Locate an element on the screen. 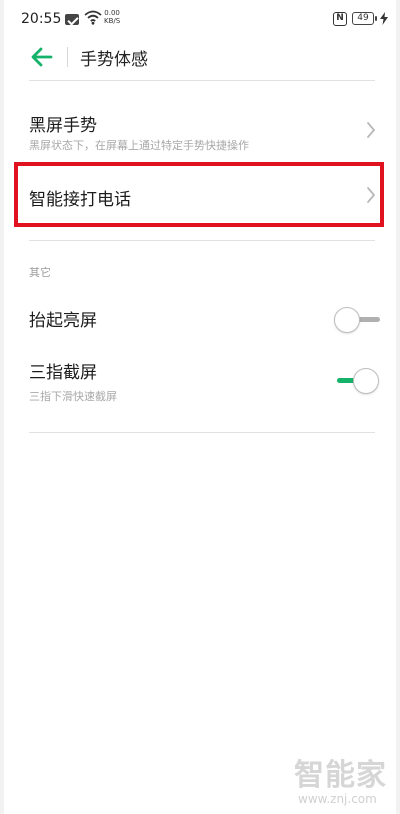 The width and height of the screenshot is (400, 814). raise-to-wake-row: 抬起亮屏 is located at coordinates (200, 318).